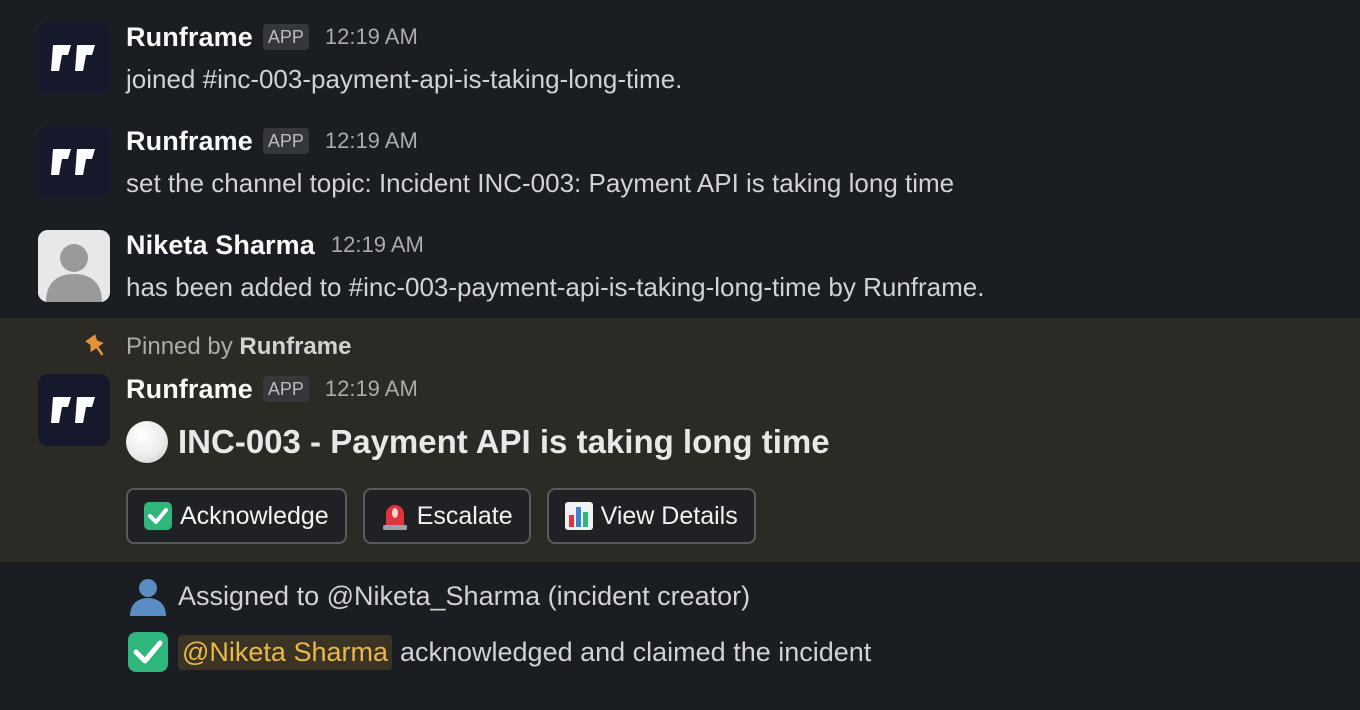  I want to click on user-avatar, so click(74, 266).